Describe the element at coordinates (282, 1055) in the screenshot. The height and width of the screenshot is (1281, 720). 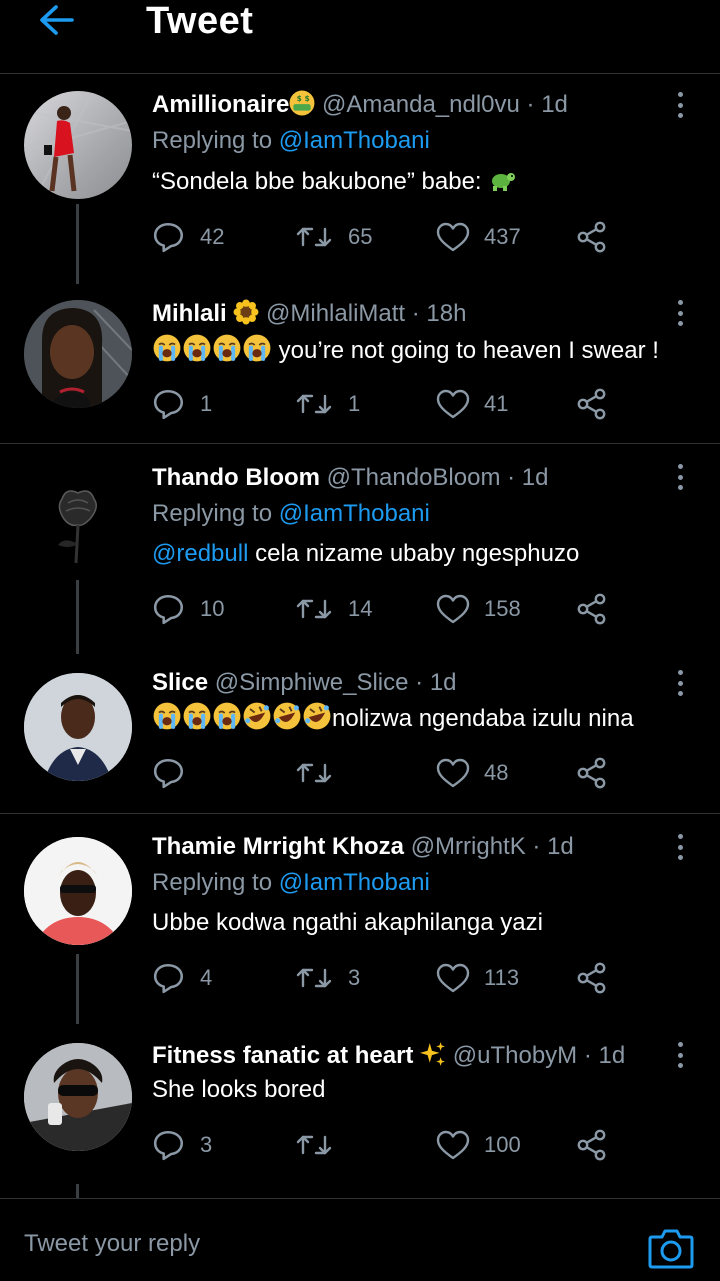
I see `display-name: Fitness fanatic at heart` at that location.